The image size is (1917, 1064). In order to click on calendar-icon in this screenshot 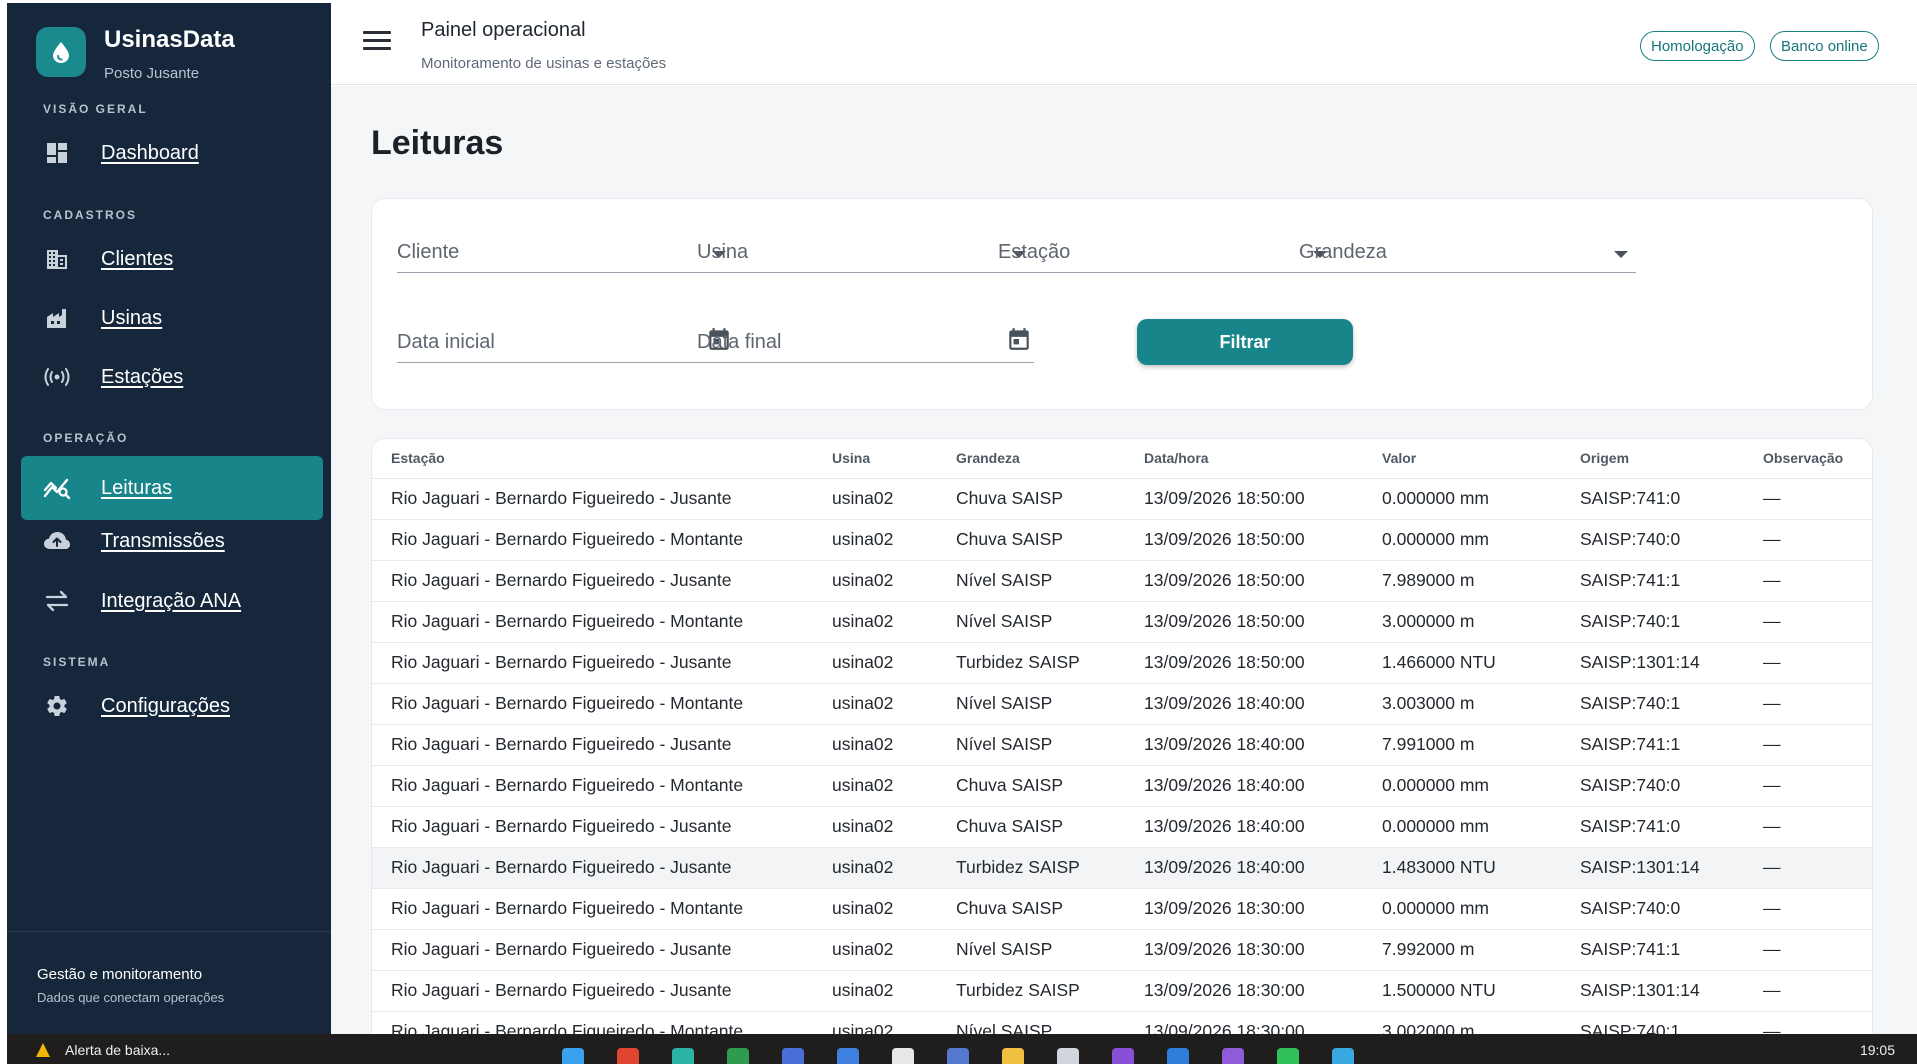, I will do `click(1019, 339)`.